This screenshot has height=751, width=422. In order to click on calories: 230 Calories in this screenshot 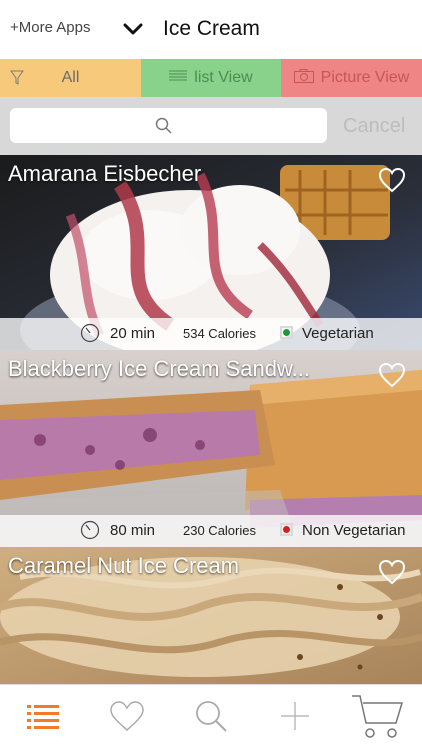, I will do `click(219, 530)`.